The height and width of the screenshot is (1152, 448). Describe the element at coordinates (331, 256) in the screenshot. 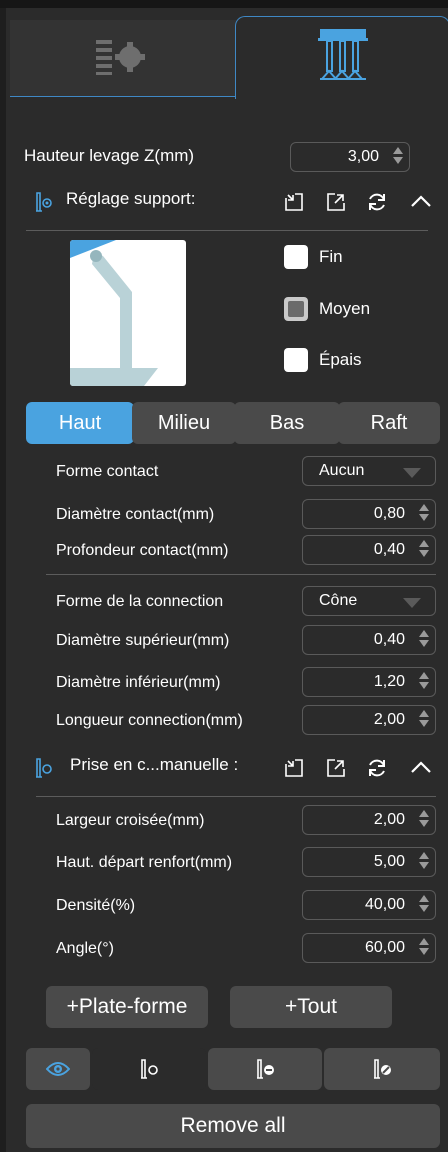

I see `option-fin-label: Fin` at that location.